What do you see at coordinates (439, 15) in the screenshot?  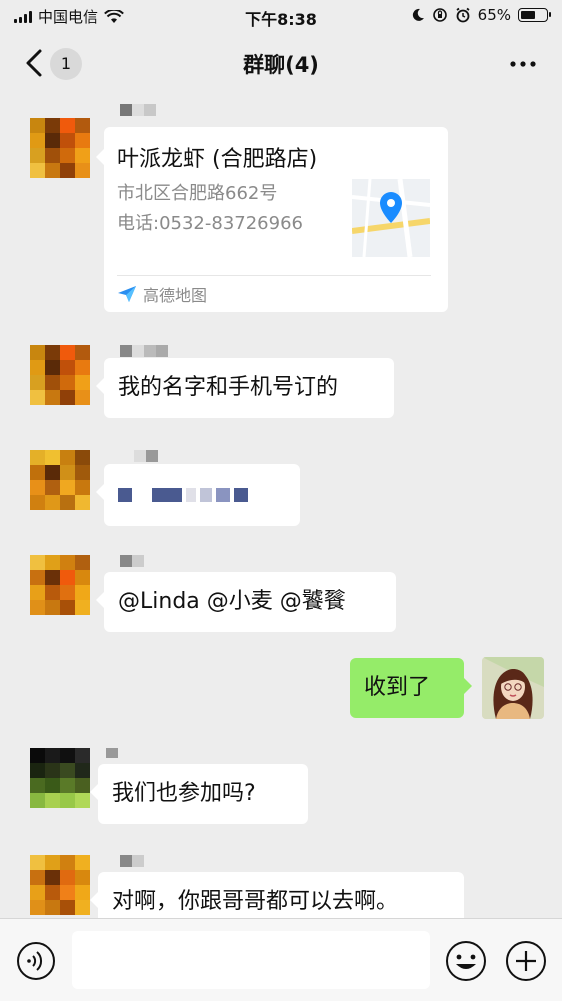 I see `rotation-lock-icon` at bounding box center [439, 15].